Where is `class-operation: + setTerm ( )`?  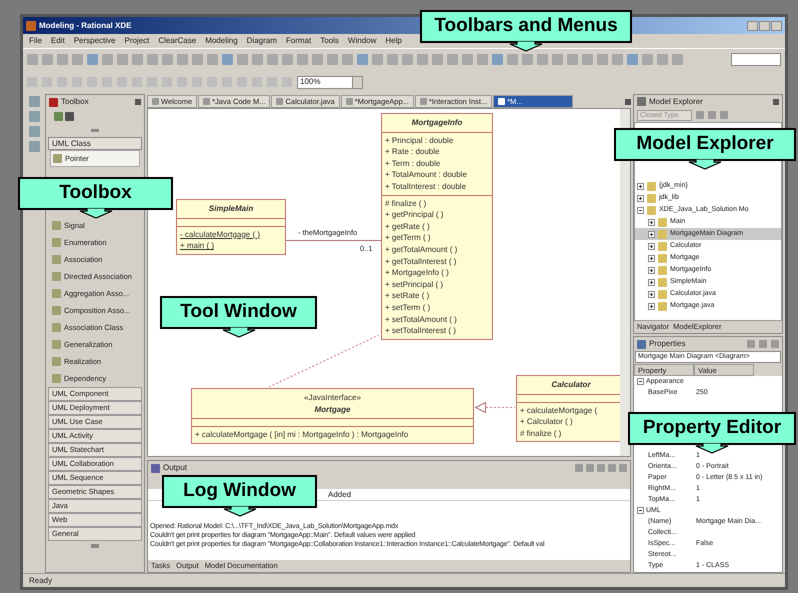
class-operation: + setTerm ( ) is located at coordinates (408, 308).